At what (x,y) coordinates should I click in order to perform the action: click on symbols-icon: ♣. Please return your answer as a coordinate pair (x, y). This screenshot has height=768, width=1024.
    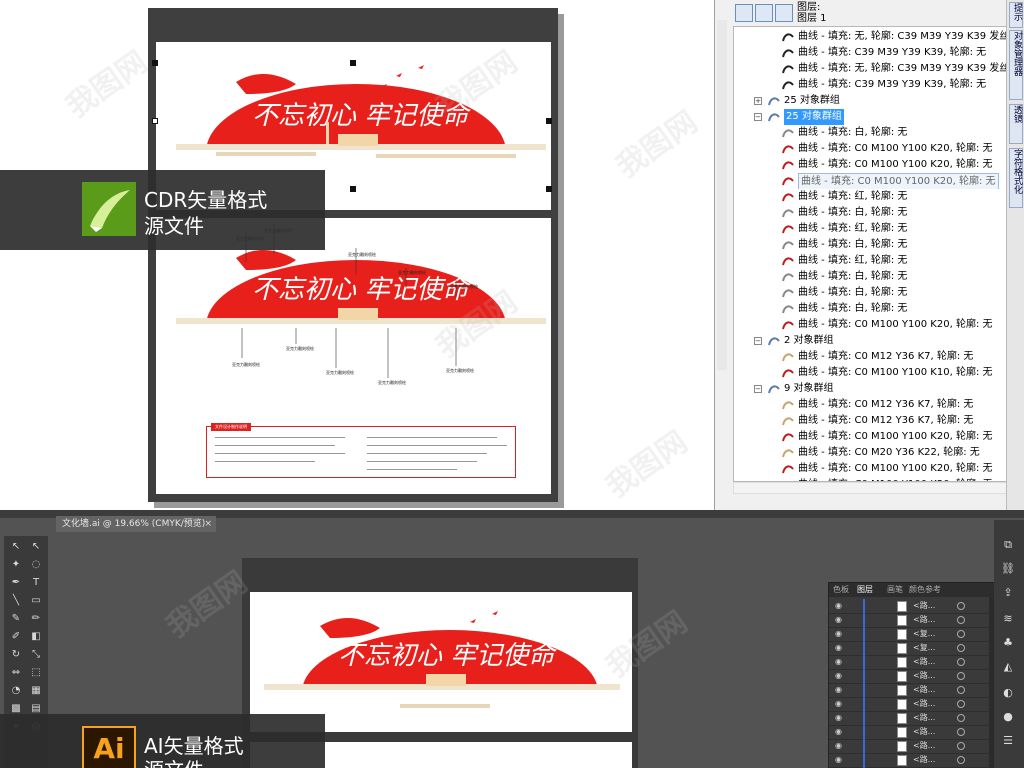
    Looking at the image, I should click on (1008, 643).